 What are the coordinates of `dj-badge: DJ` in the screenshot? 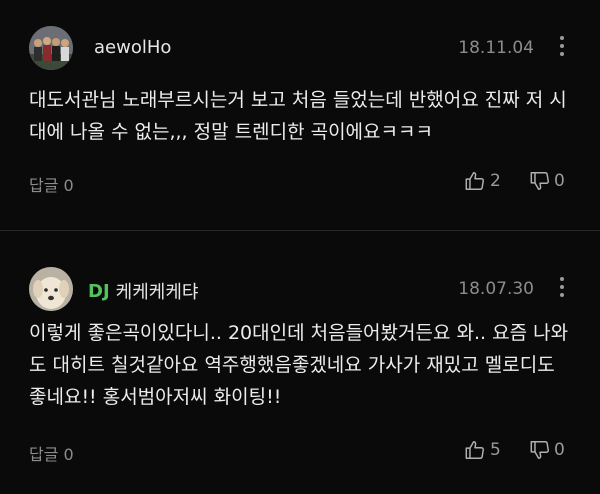 It's located at (99, 291).